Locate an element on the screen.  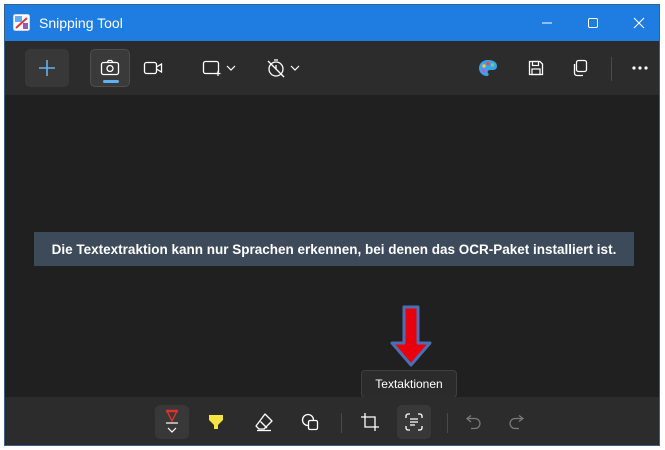
copy-icon is located at coordinates (580, 68).